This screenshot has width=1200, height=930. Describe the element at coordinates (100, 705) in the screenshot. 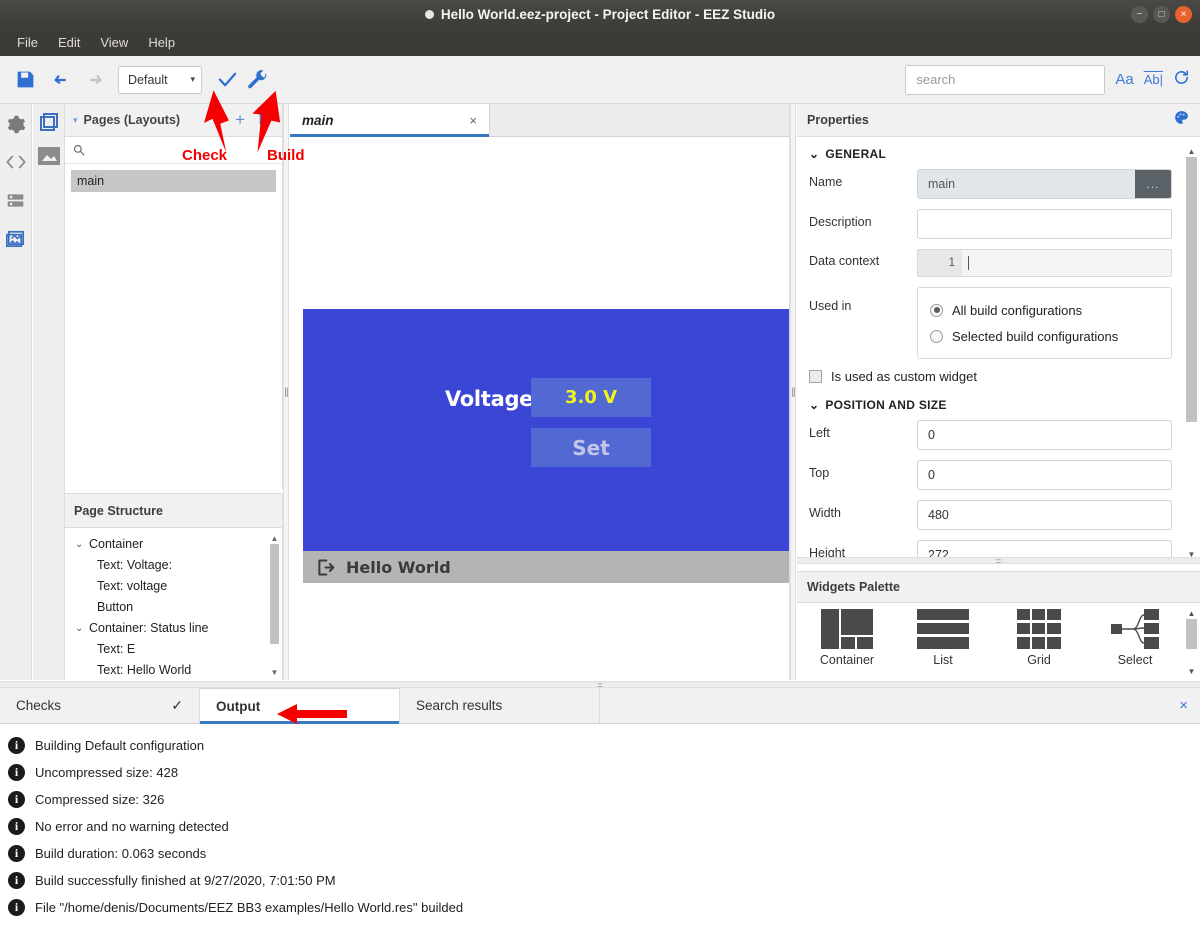

I see `tab-checks: Checks ✓` at that location.